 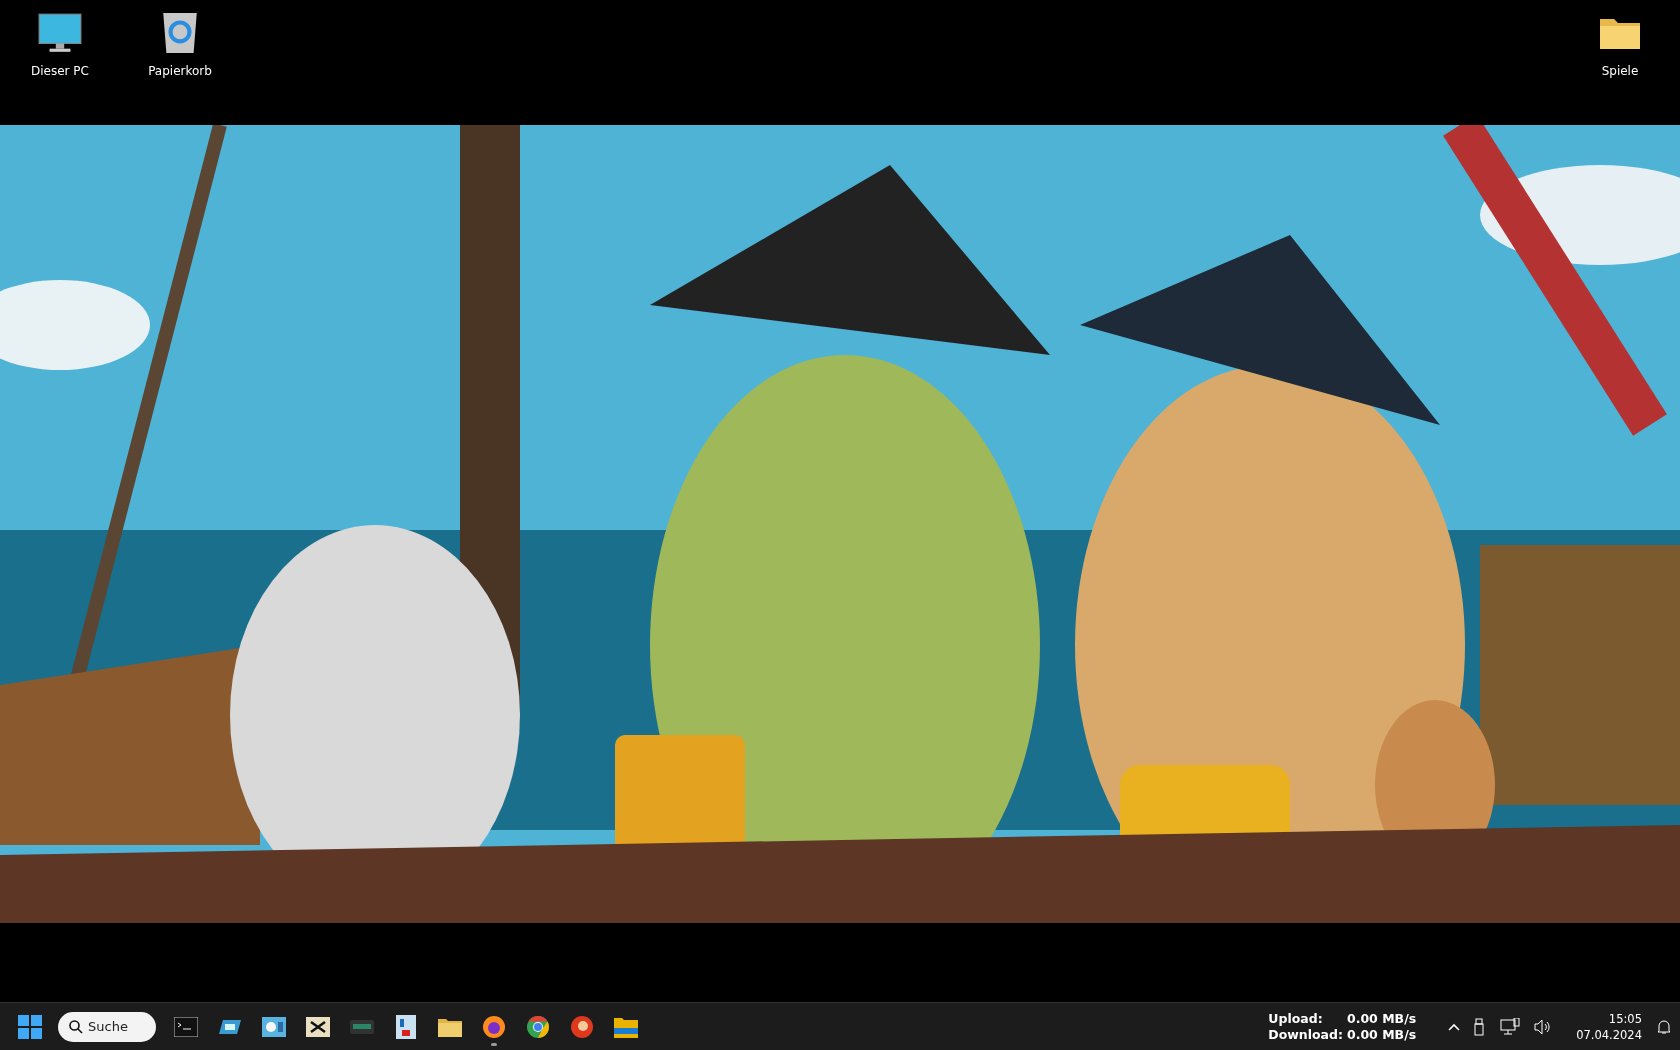 What do you see at coordinates (1620, 71) in the screenshot?
I see `icon-label: Spiele` at bounding box center [1620, 71].